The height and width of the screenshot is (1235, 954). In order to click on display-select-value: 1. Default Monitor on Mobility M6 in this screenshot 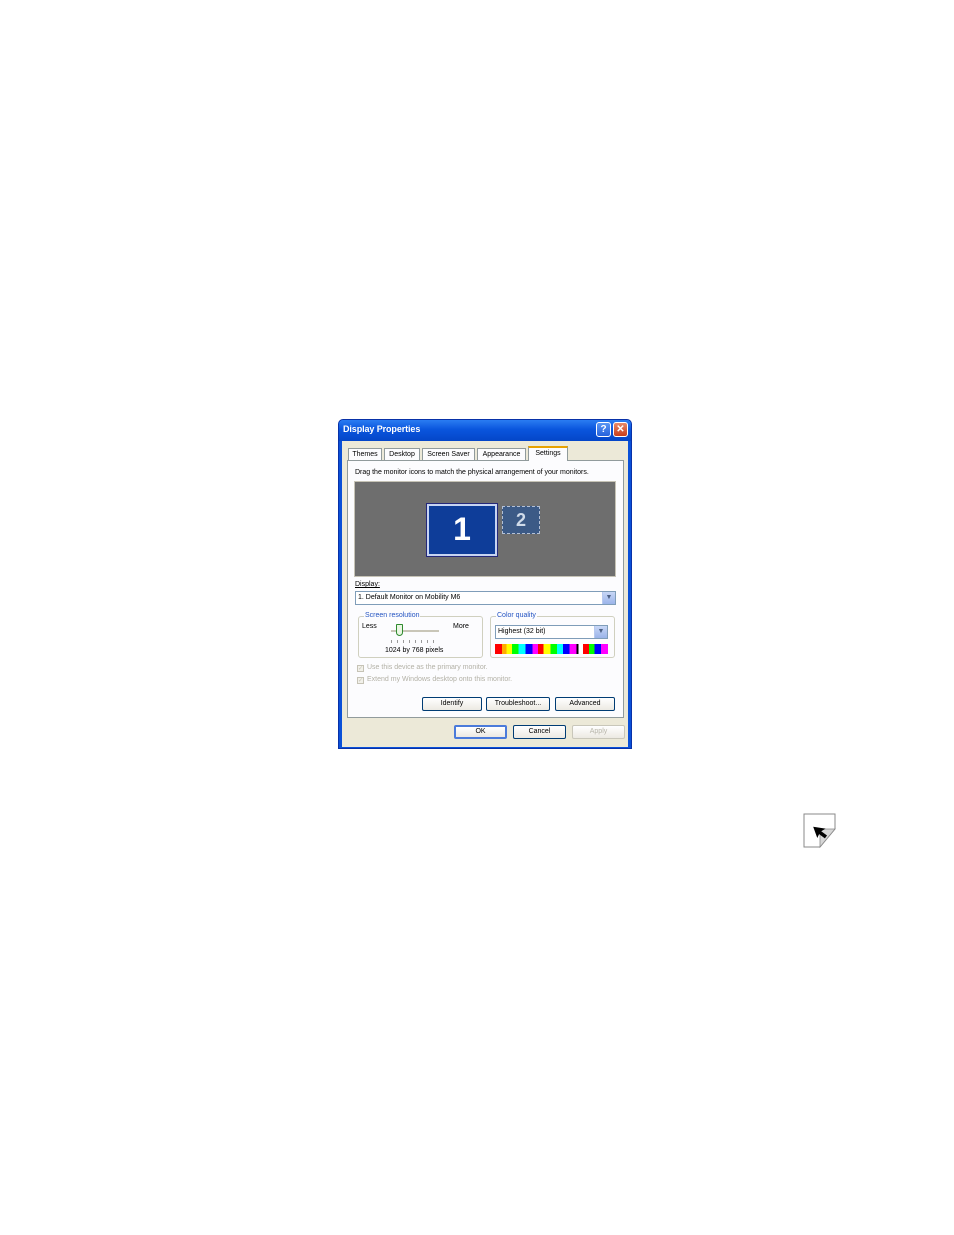, I will do `click(409, 597)`.